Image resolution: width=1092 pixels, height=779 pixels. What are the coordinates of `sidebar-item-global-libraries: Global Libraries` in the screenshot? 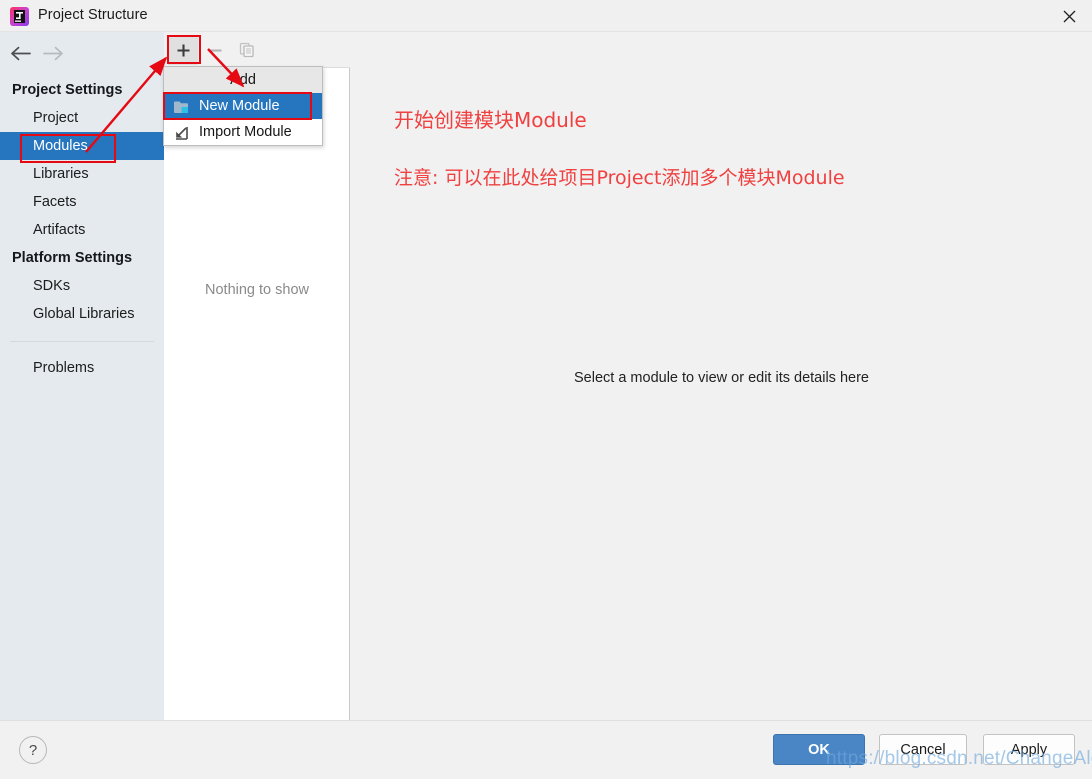 It's located at (82, 314).